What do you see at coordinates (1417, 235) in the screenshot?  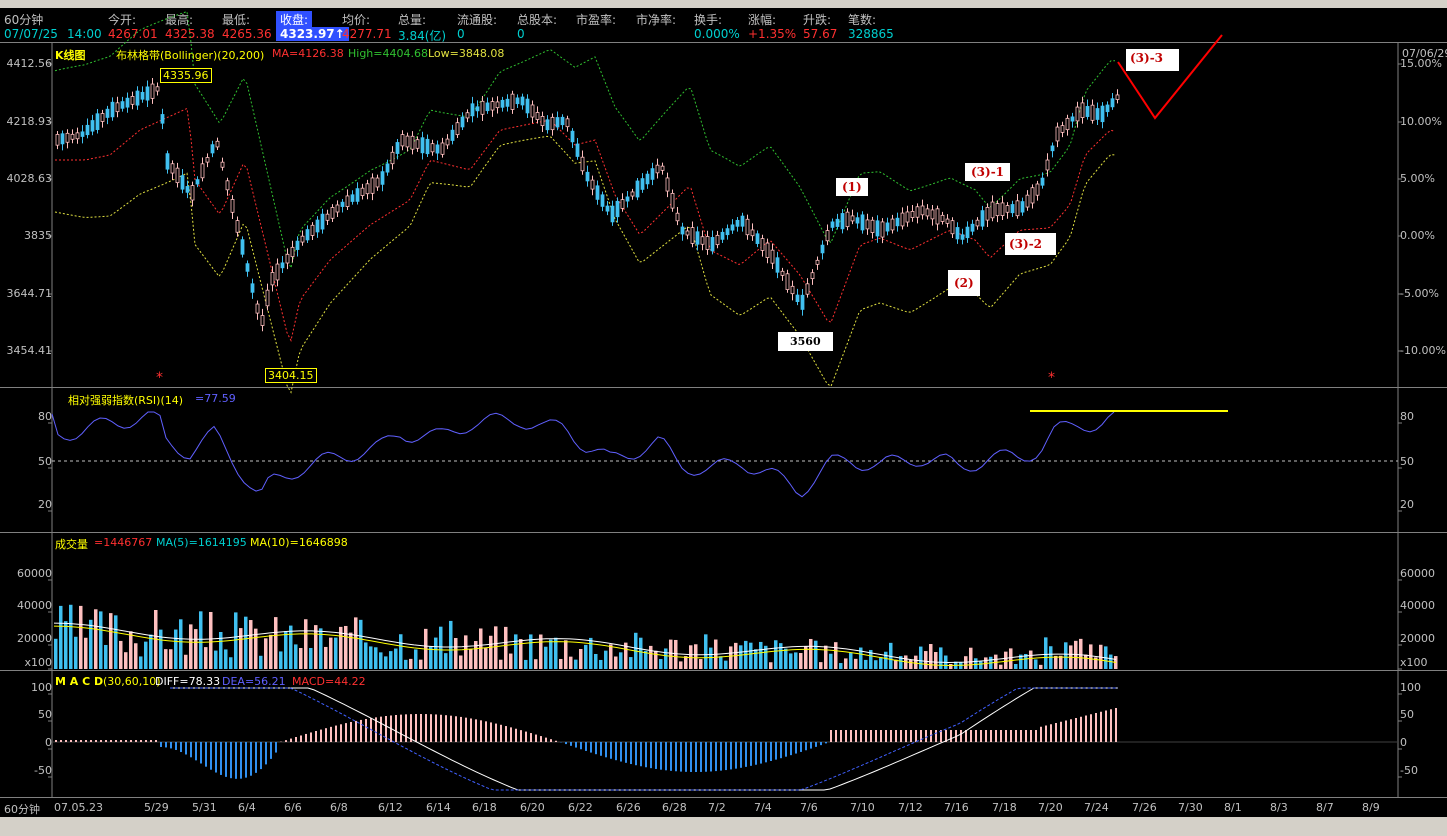 I see `pct-tick-3: 0.00%` at bounding box center [1417, 235].